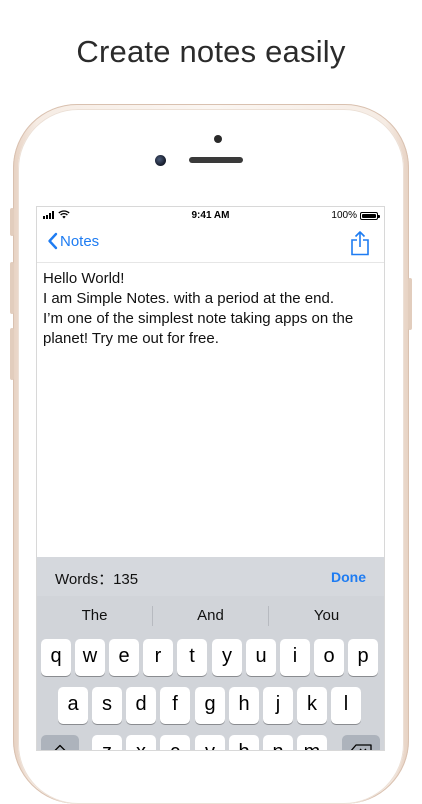  I want to click on battery-icon, so click(370, 215).